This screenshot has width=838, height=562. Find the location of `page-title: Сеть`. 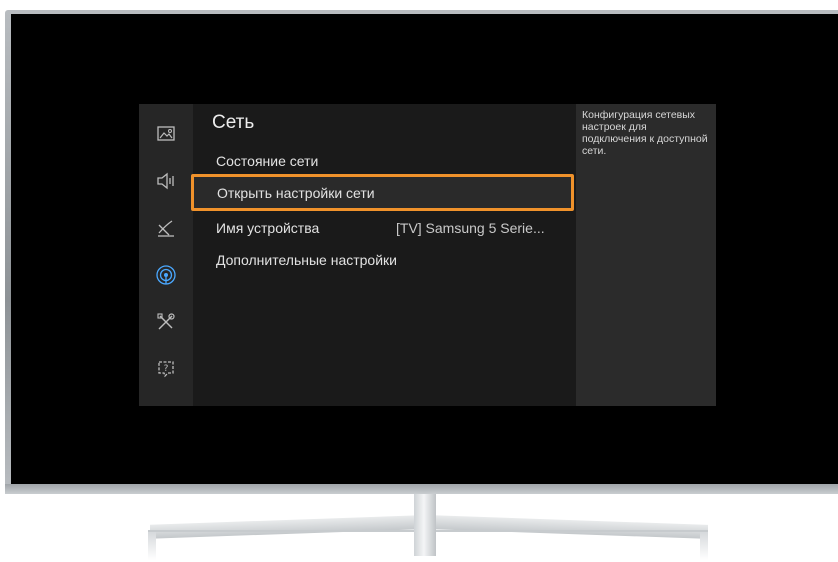

page-title: Сеть is located at coordinates (233, 122).